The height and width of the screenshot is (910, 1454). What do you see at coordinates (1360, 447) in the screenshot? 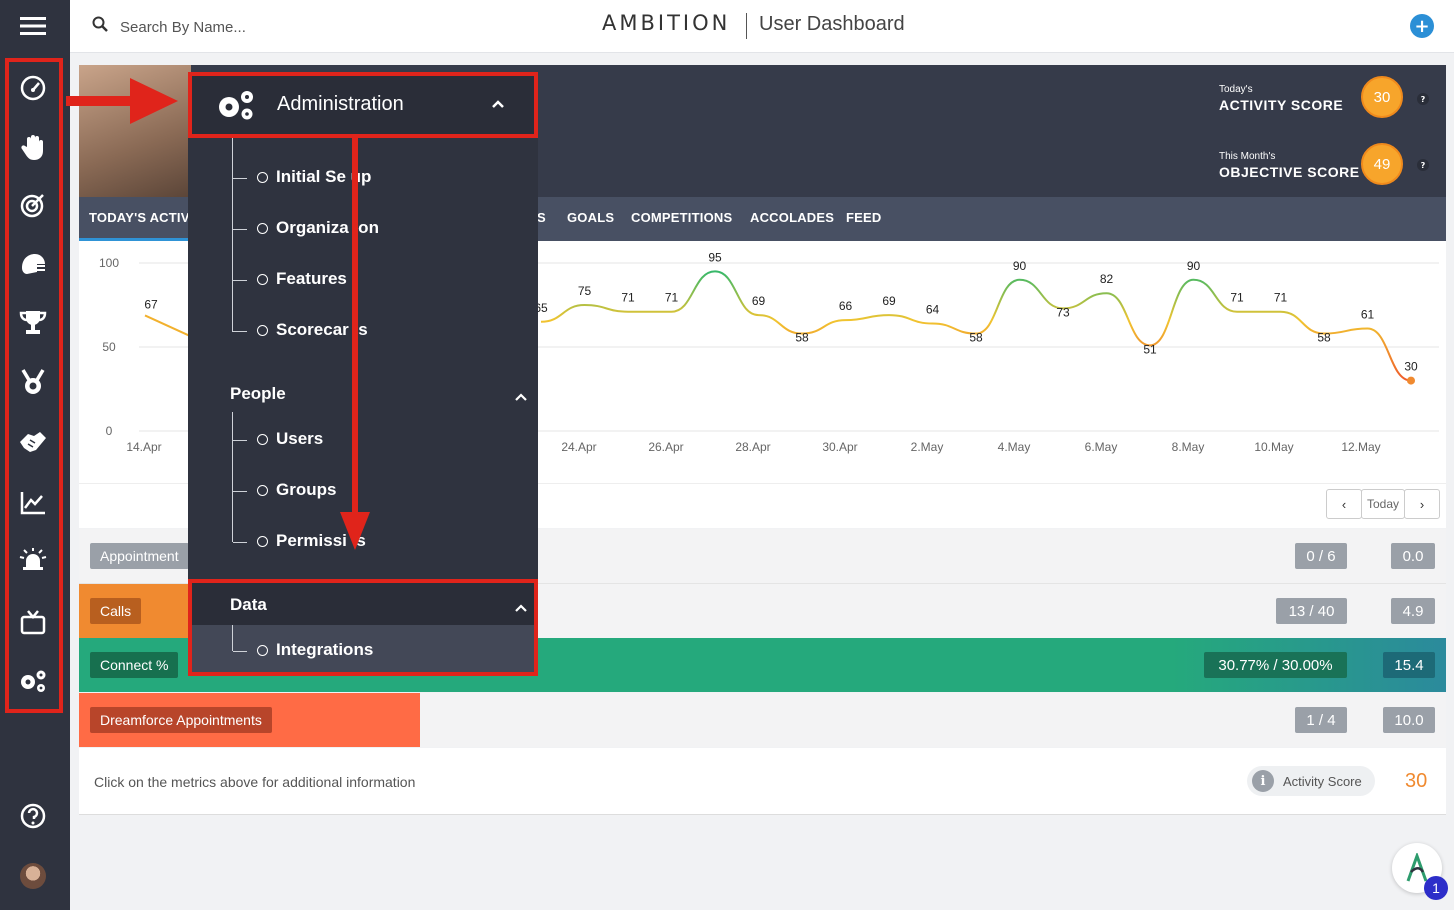
I see `x-tick-label: 12.May` at bounding box center [1360, 447].